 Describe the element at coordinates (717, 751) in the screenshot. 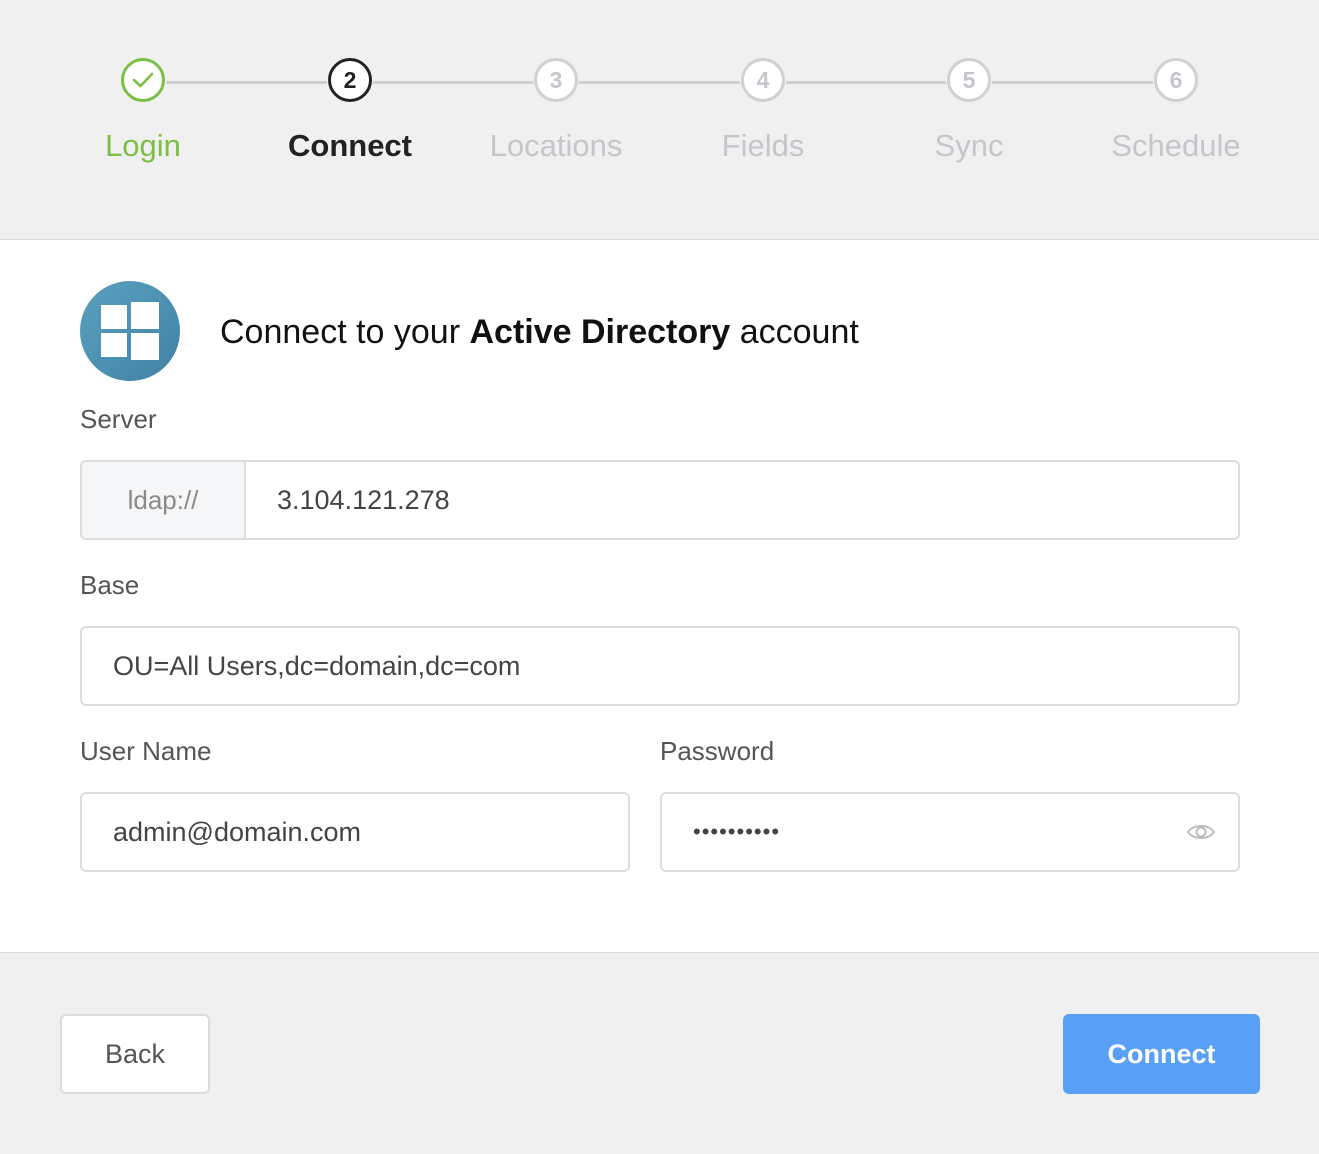

I see `password-label: Password` at that location.